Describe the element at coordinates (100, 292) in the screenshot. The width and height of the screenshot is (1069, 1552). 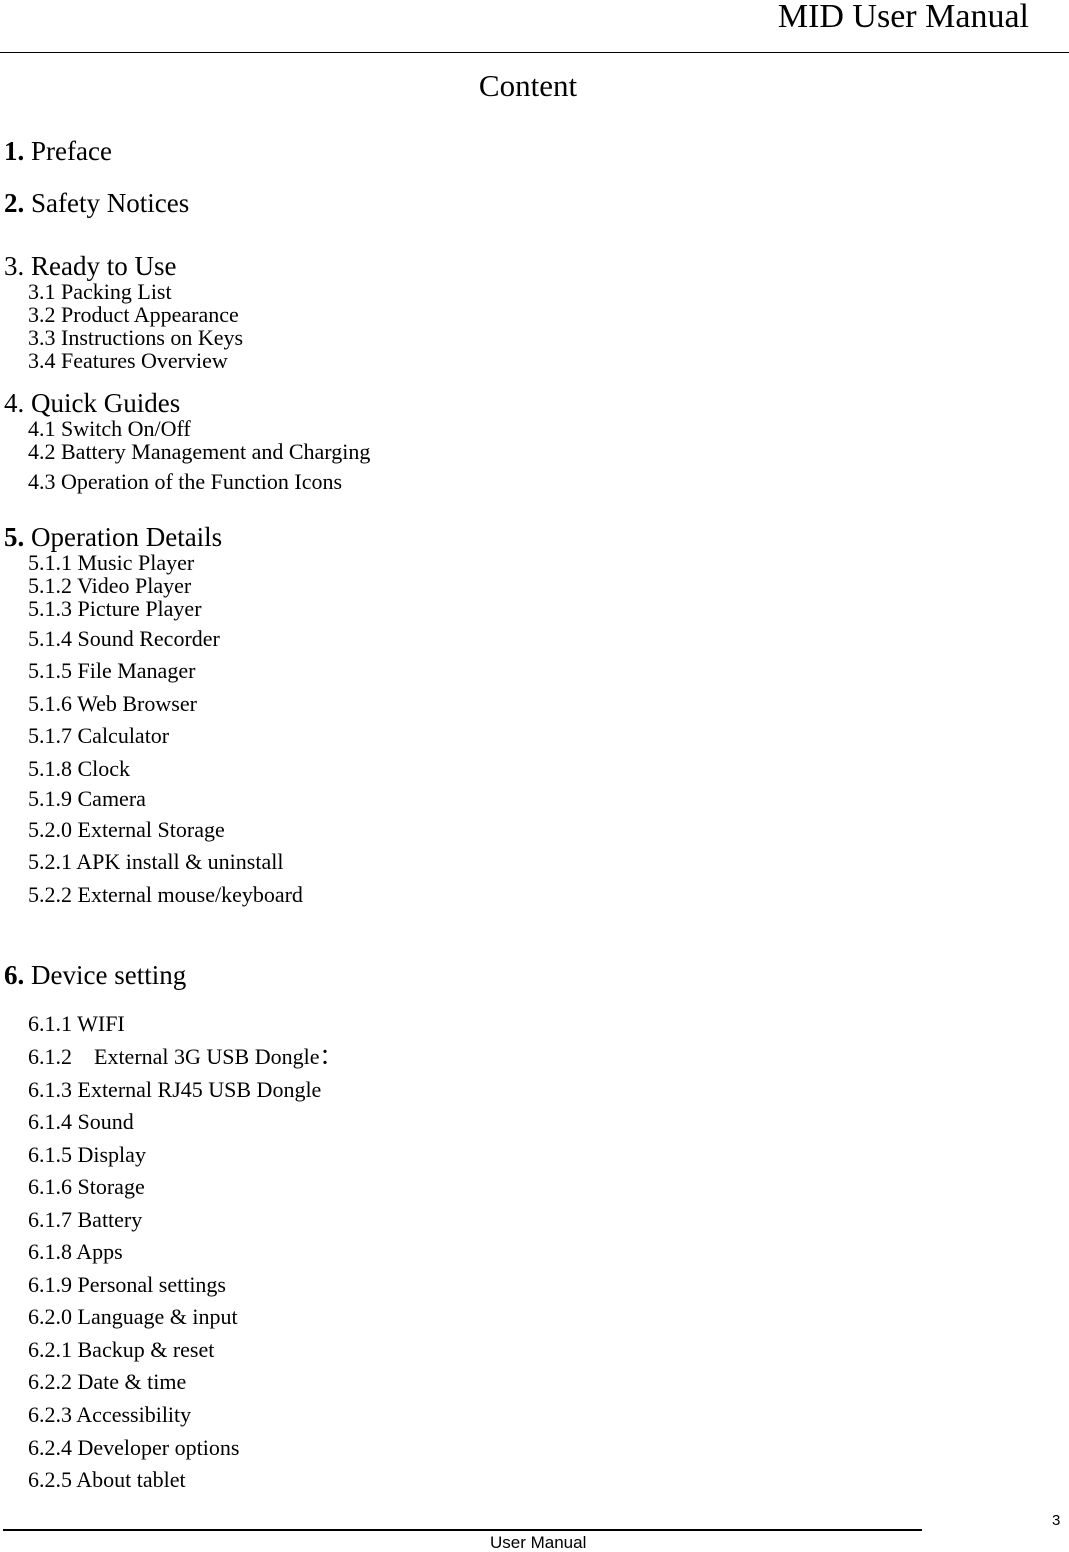
I see `toc-item: 3.1 Packing List` at that location.